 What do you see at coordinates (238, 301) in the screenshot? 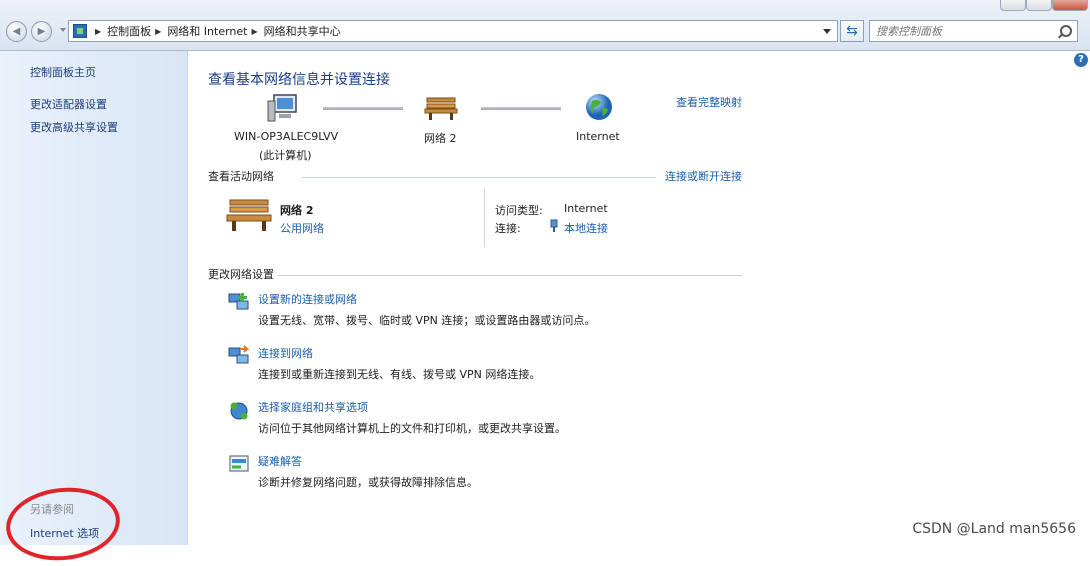
I see `setup-connection-icon` at bounding box center [238, 301].